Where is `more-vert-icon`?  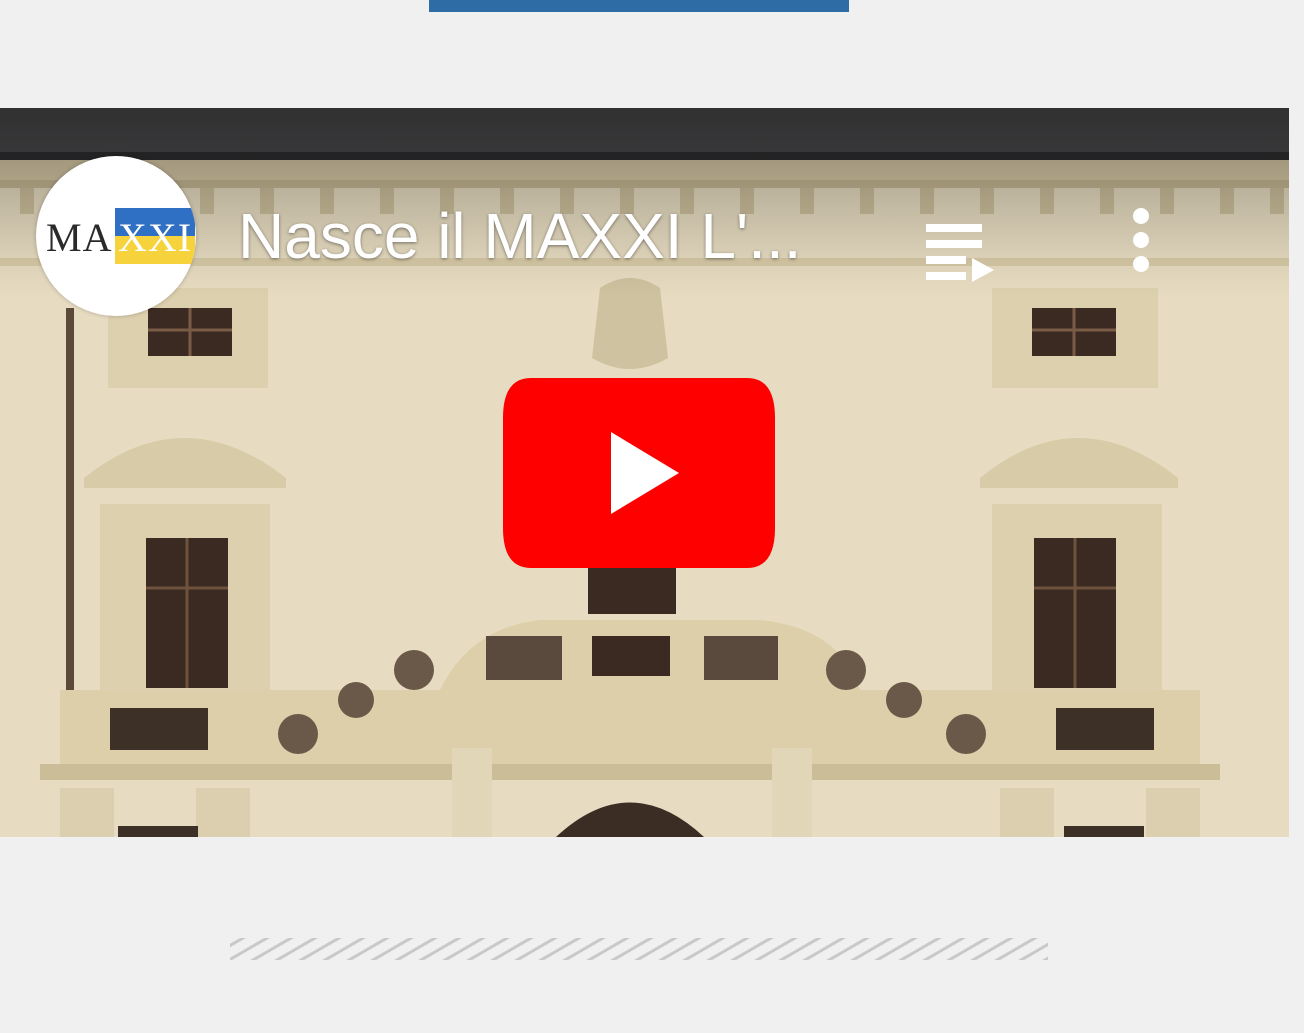 more-vert-icon is located at coordinates (1141, 241).